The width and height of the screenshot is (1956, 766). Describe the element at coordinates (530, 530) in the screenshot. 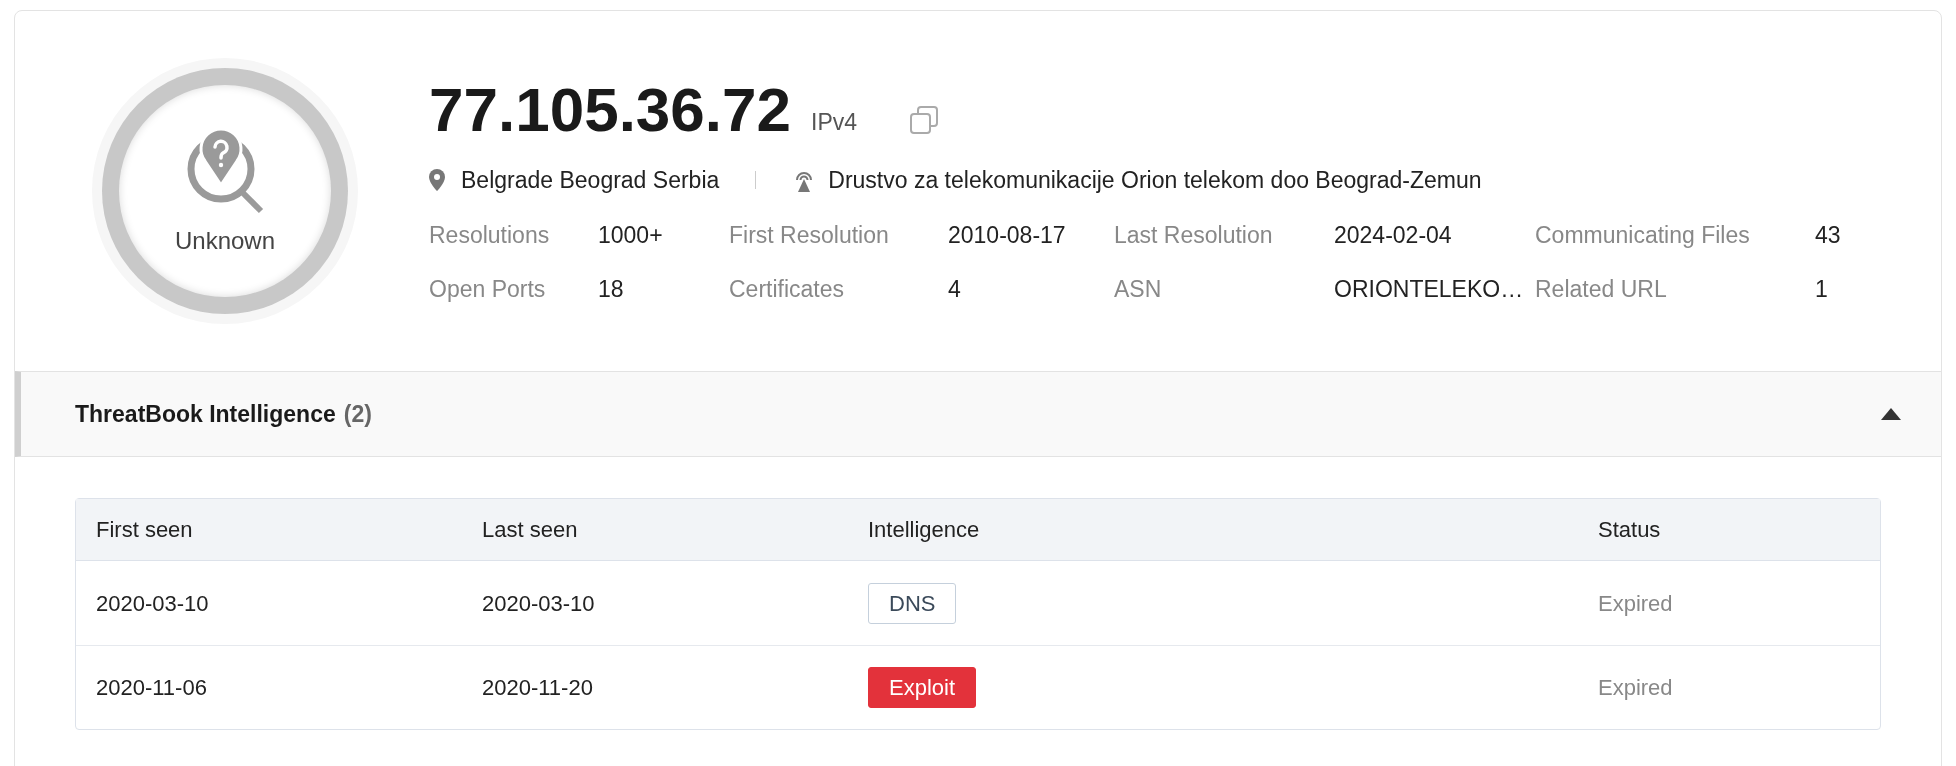

I see `column-header: Last seen` at that location.